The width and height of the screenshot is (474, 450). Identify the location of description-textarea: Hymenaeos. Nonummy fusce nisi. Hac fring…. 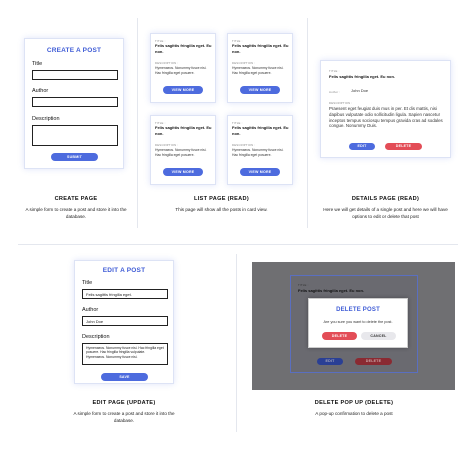
(125, 354).